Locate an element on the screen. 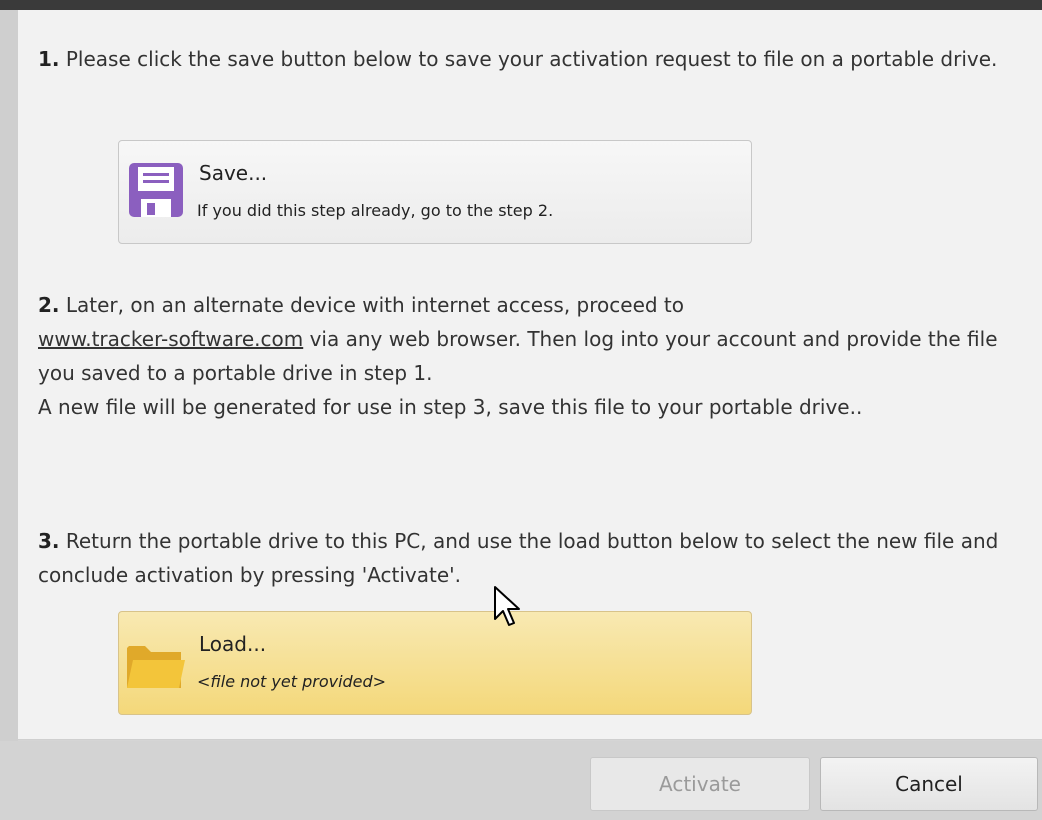  floppy-disk-icon is located at coordinates (156, 190).